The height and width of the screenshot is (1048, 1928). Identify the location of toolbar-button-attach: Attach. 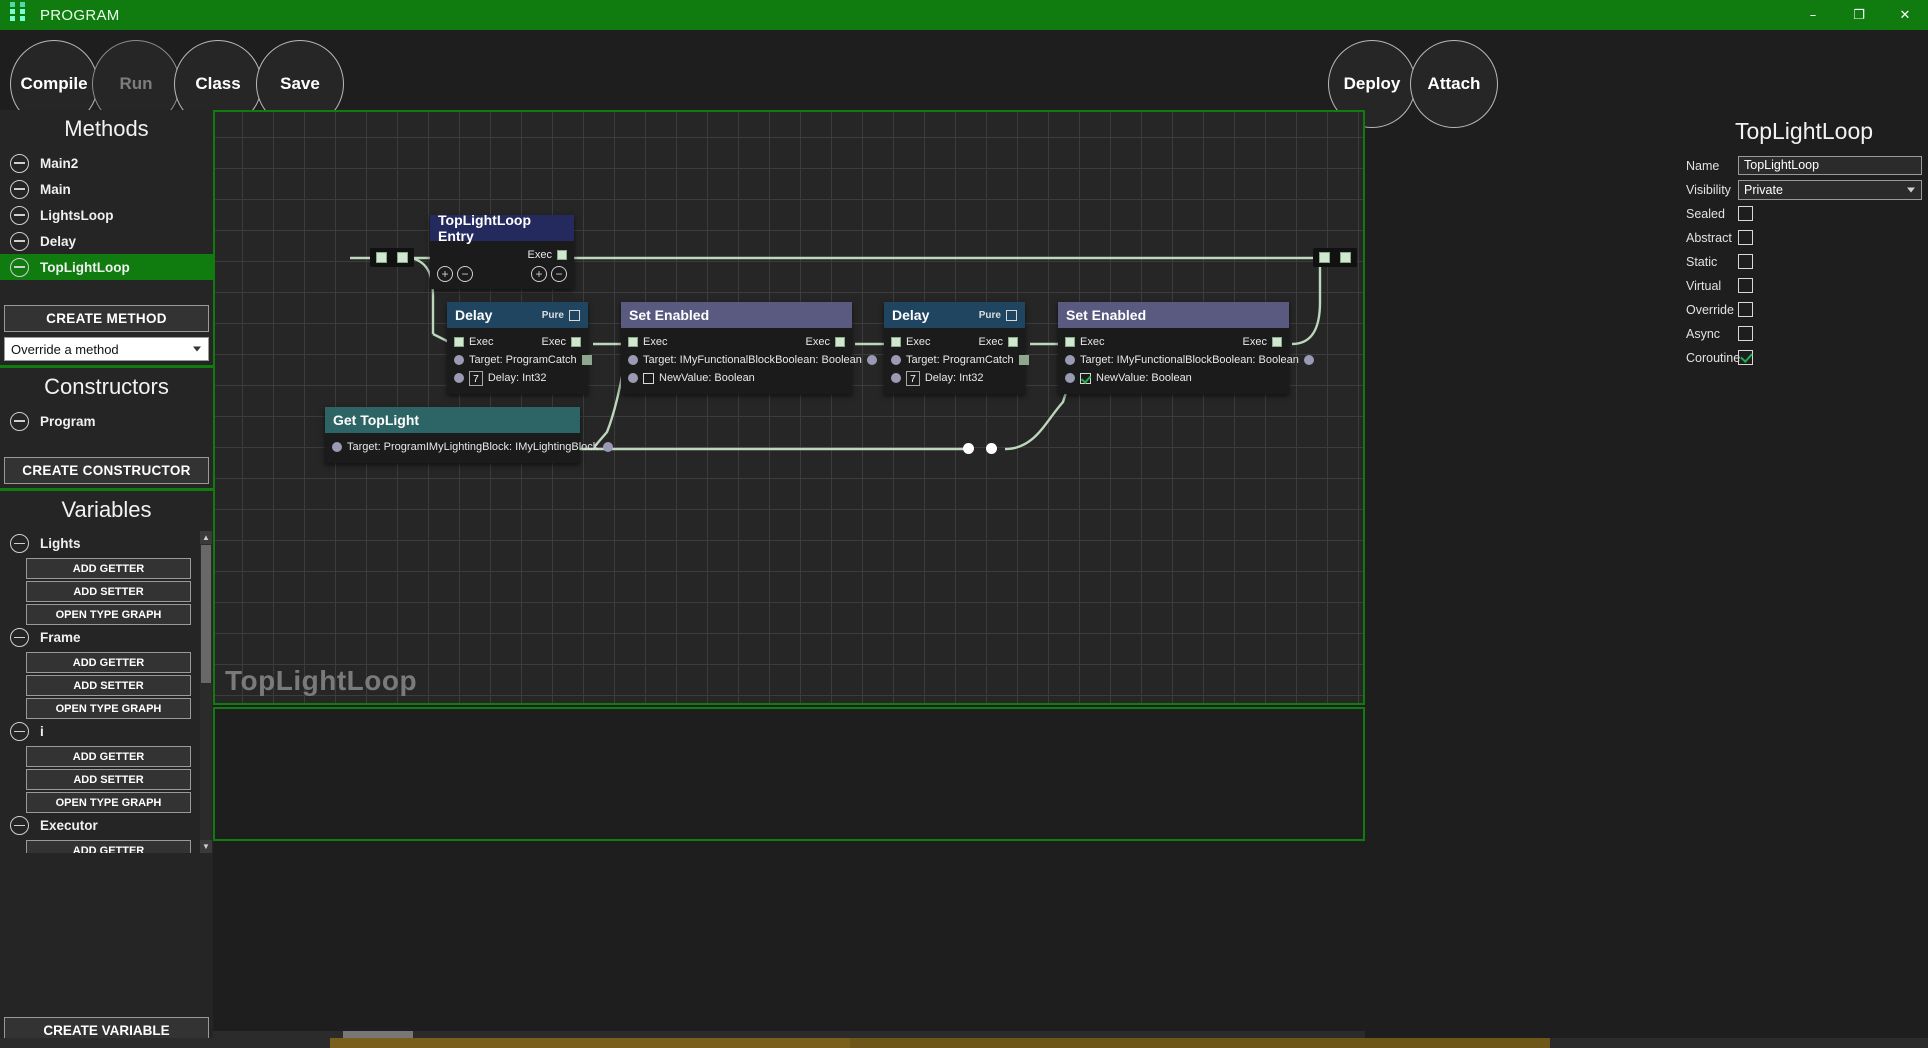
(1454, 84).